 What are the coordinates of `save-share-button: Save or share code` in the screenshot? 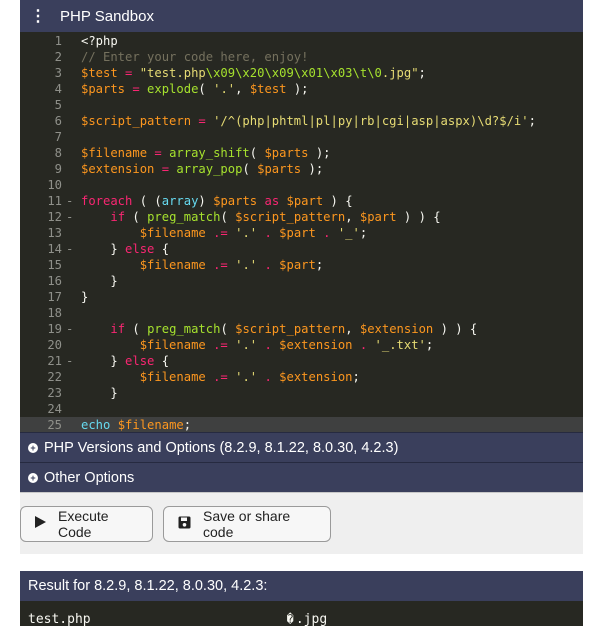 It's located at (247, 523).